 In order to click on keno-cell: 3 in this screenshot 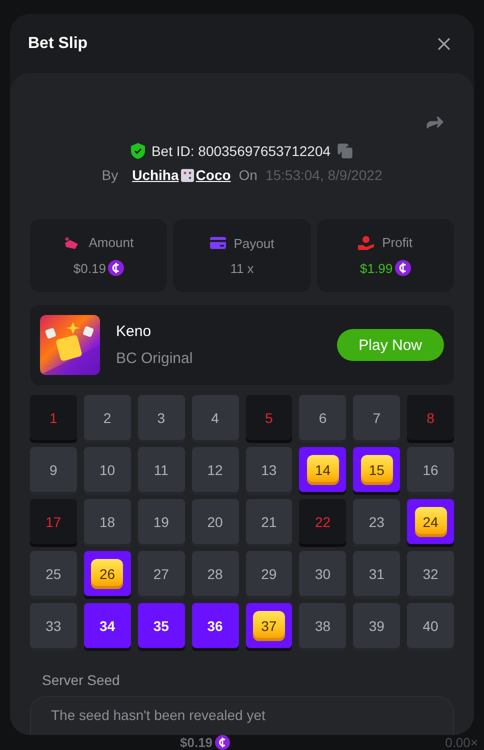, I will do `click(161, 417)`.